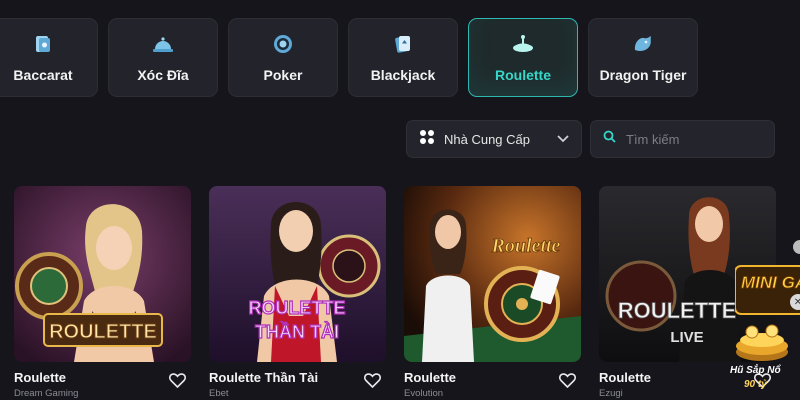  Describe the element at coordinates (755, 384) in the screenshot. I see `jackpot-amount: 90 tỷ` at that location.